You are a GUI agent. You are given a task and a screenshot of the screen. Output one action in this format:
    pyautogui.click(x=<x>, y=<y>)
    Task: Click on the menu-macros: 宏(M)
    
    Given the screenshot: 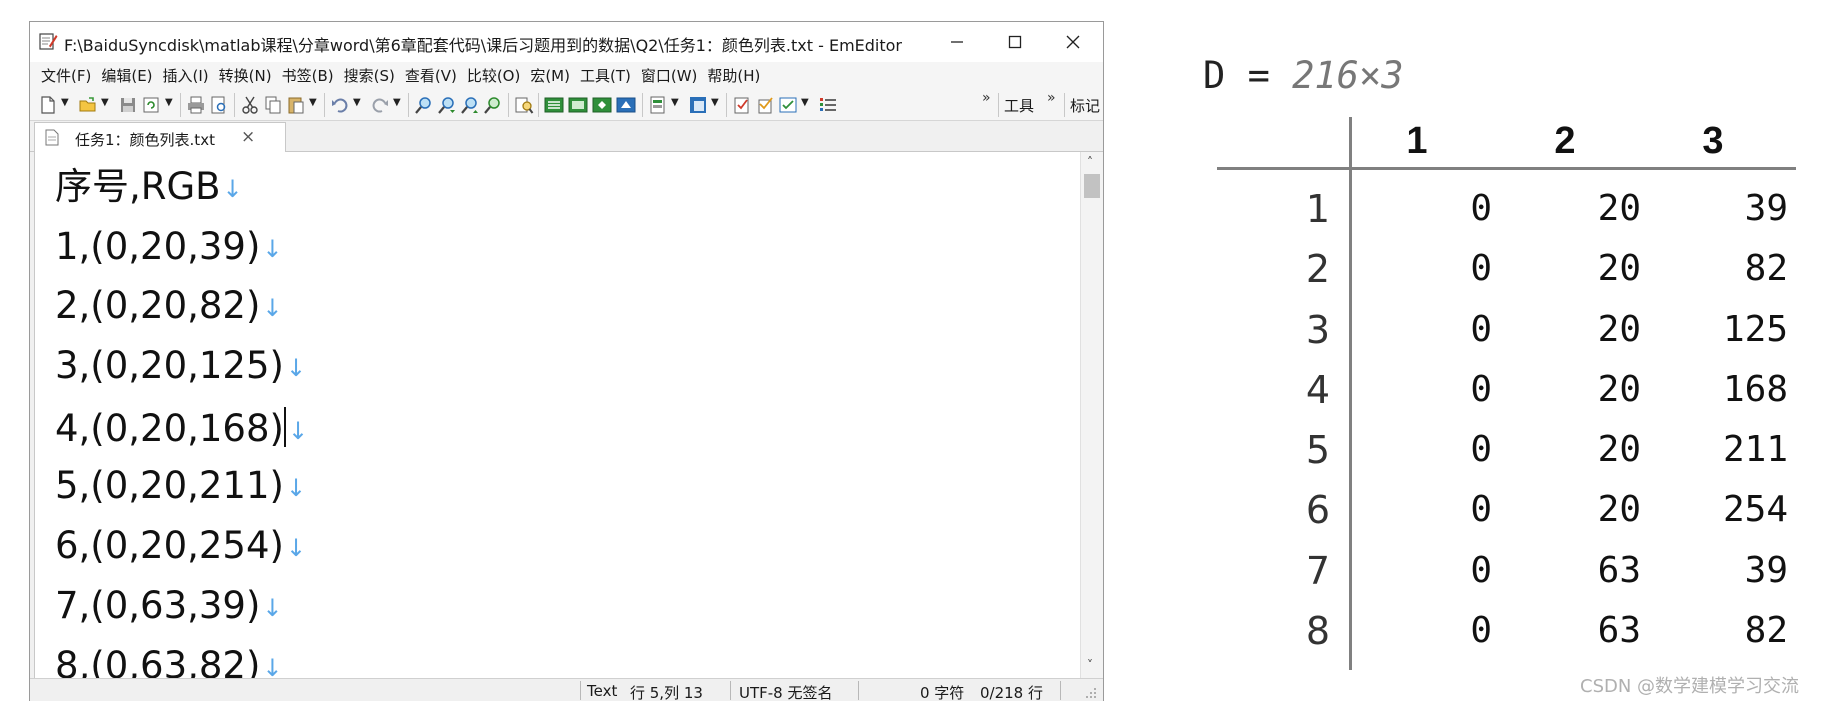 What is the action you would take?
    pyautogui.click(x=550, y=75)
    